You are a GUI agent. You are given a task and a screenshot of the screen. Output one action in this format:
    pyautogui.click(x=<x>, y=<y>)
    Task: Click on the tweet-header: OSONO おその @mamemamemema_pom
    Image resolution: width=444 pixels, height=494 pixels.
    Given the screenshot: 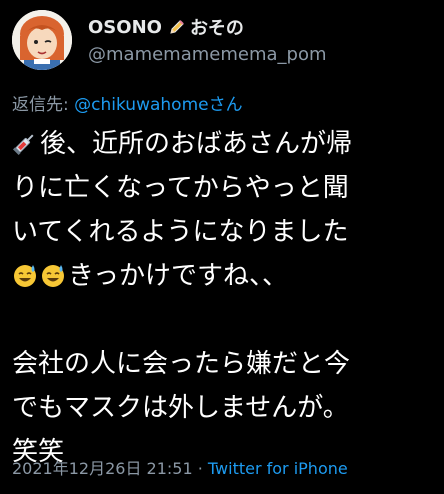 What is the action you would take?
    pyautogui.click(x=222, y=43)
    